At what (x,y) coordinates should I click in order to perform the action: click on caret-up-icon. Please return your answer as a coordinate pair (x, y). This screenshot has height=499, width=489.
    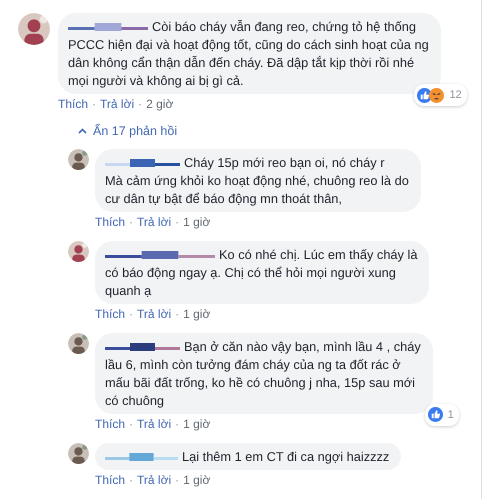
    Looking at the image, I should click on (82, 131).